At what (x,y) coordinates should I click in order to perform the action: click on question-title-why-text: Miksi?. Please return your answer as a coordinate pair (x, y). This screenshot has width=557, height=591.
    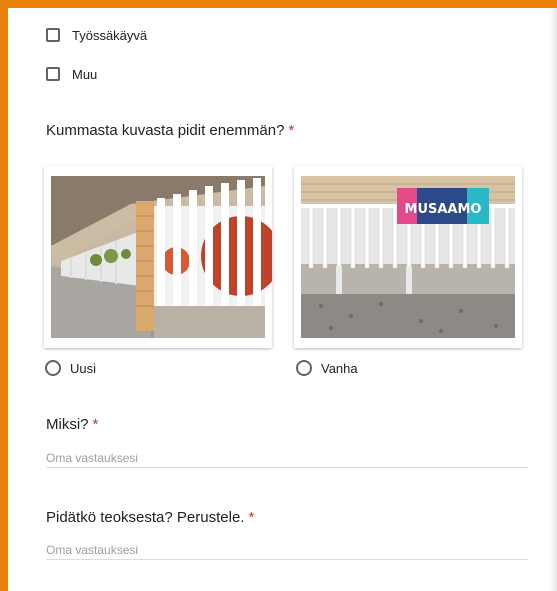
    Looking at the image, I should click on (67, 424).